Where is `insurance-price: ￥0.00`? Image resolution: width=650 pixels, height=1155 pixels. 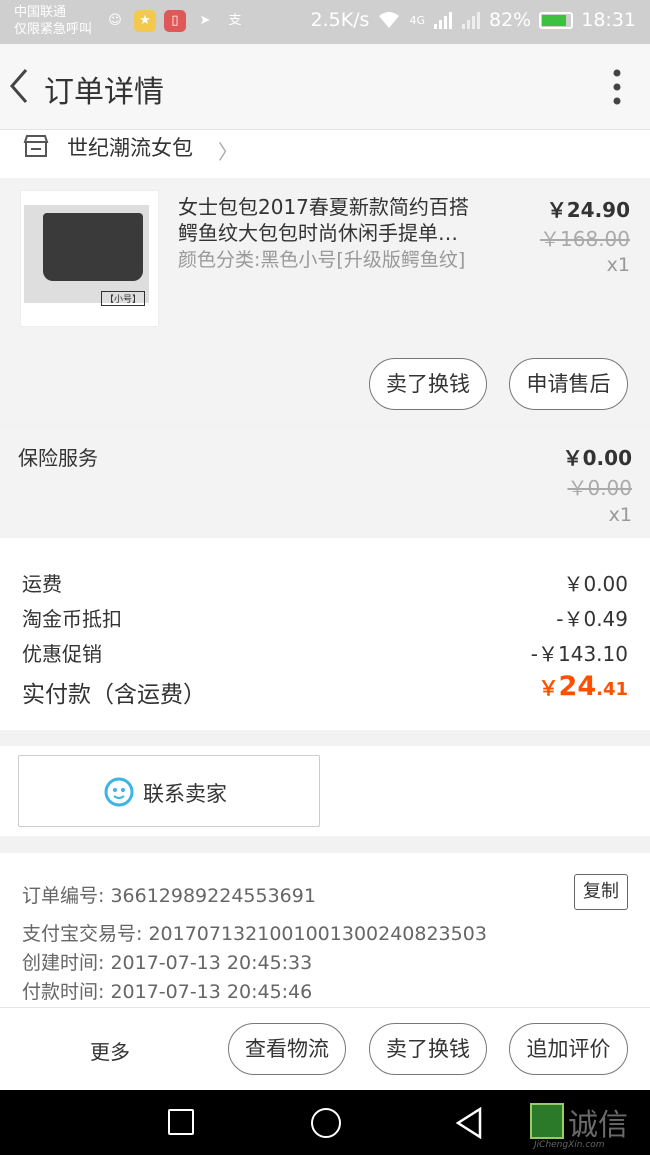
insurance-price: ￥0.00 is located at coordinates (597, 458).